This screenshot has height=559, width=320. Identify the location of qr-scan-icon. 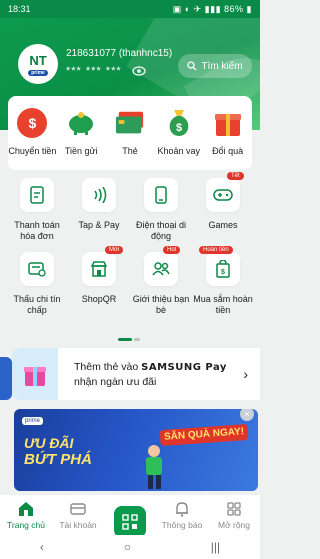
(130, 522).